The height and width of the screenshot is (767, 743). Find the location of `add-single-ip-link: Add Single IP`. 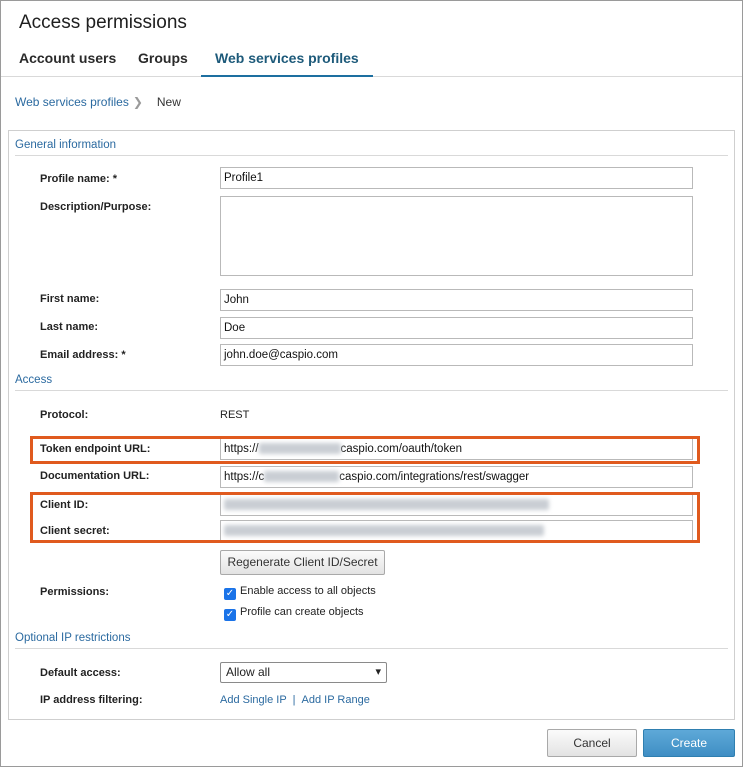

add-single-ip-link: Add Single IP is located at coordinates (253, 700).